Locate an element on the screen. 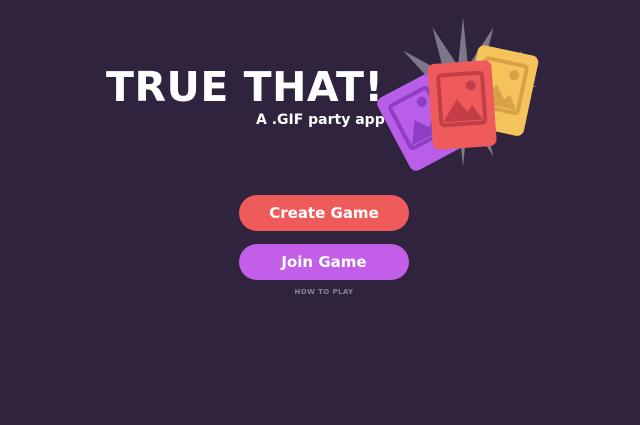 The image size is (640, 425). logo-illustration is located at coordinates (458, 94).